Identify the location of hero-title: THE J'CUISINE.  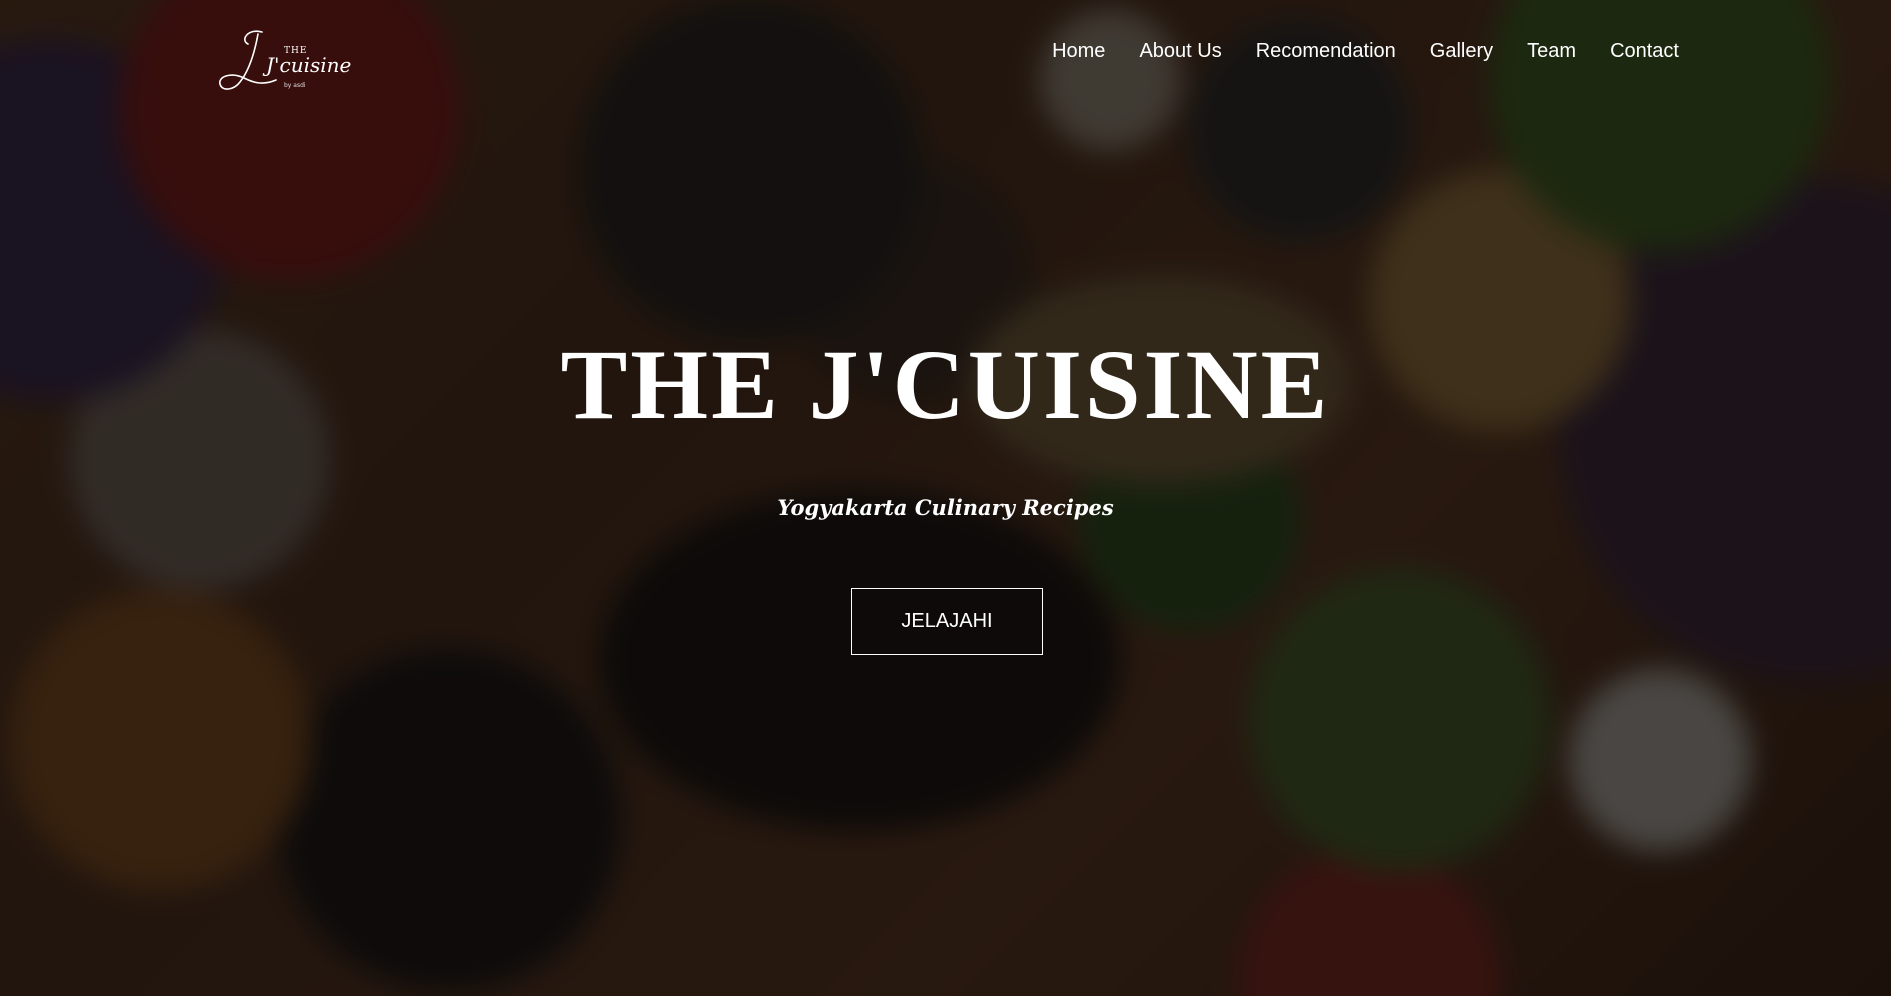
(945, 384).